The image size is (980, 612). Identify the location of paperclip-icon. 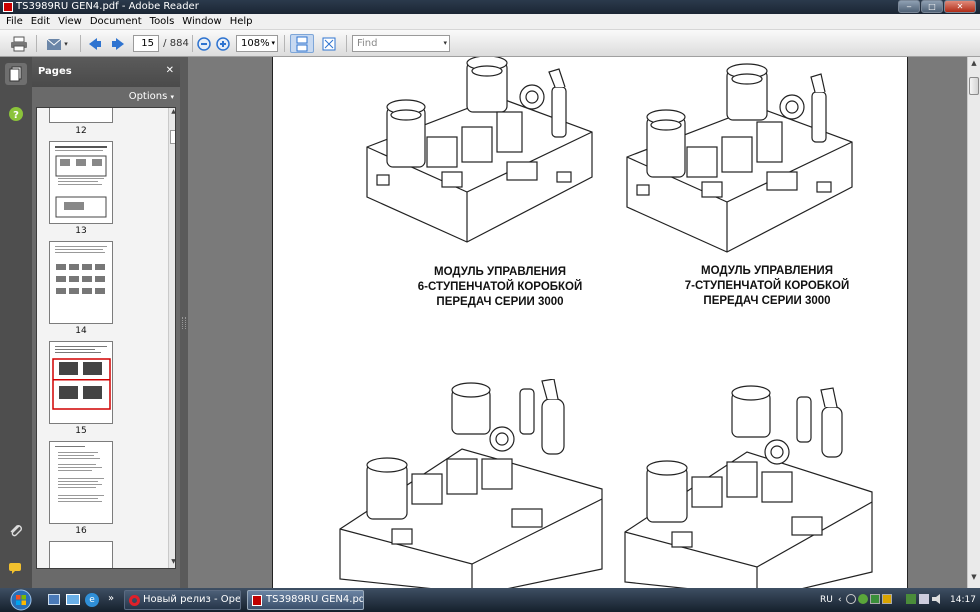
(16, 531).